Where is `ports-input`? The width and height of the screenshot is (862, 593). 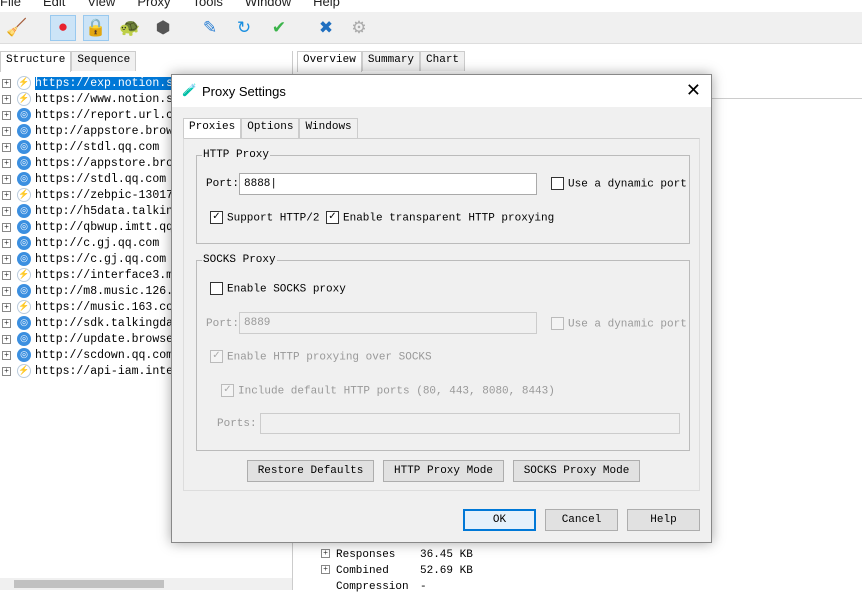
ports-input is located at coordinates (470, 423).